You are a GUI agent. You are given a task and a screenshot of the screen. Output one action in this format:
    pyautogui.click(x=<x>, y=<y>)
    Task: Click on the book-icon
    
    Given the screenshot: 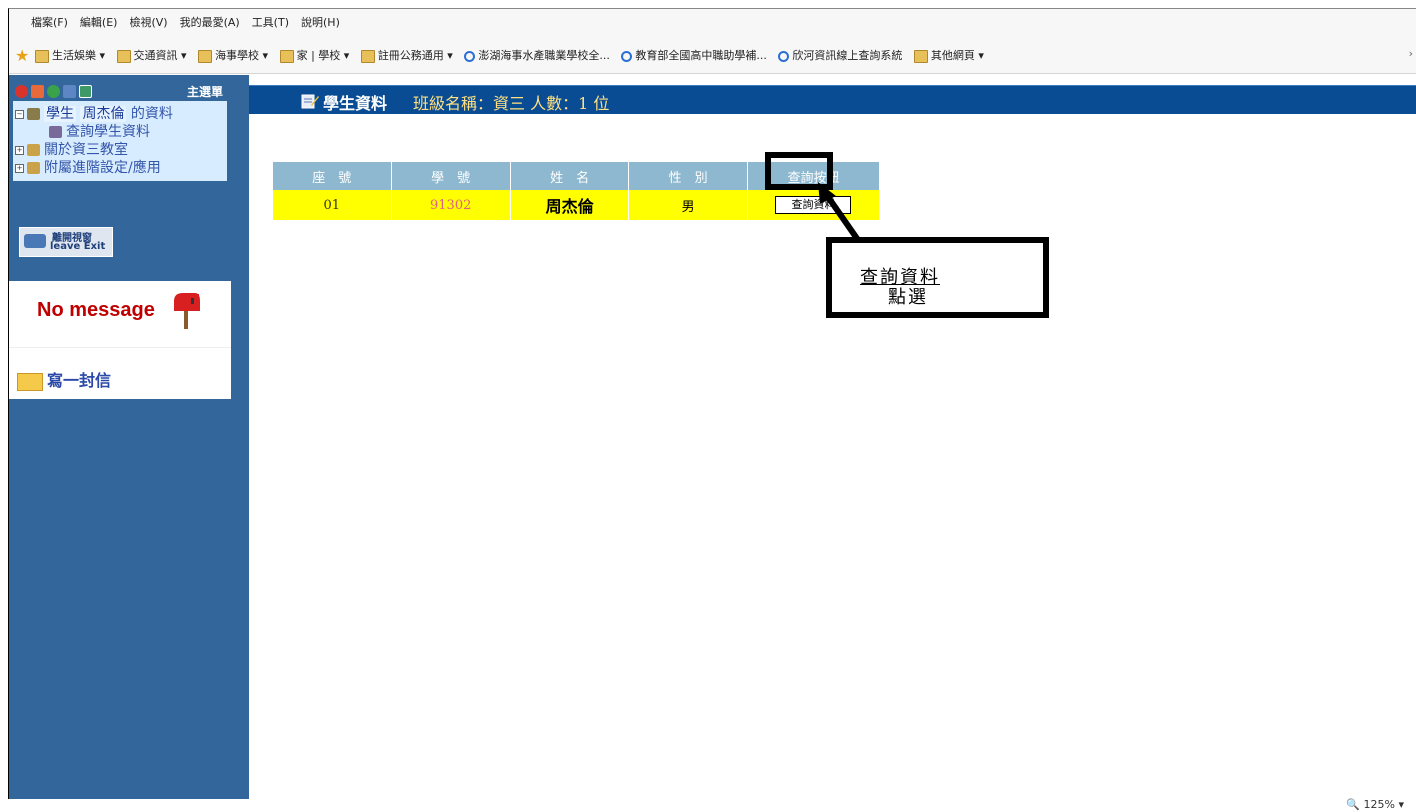 What is the action you would take?
    pyautogui.click(x=33, y=114)
    